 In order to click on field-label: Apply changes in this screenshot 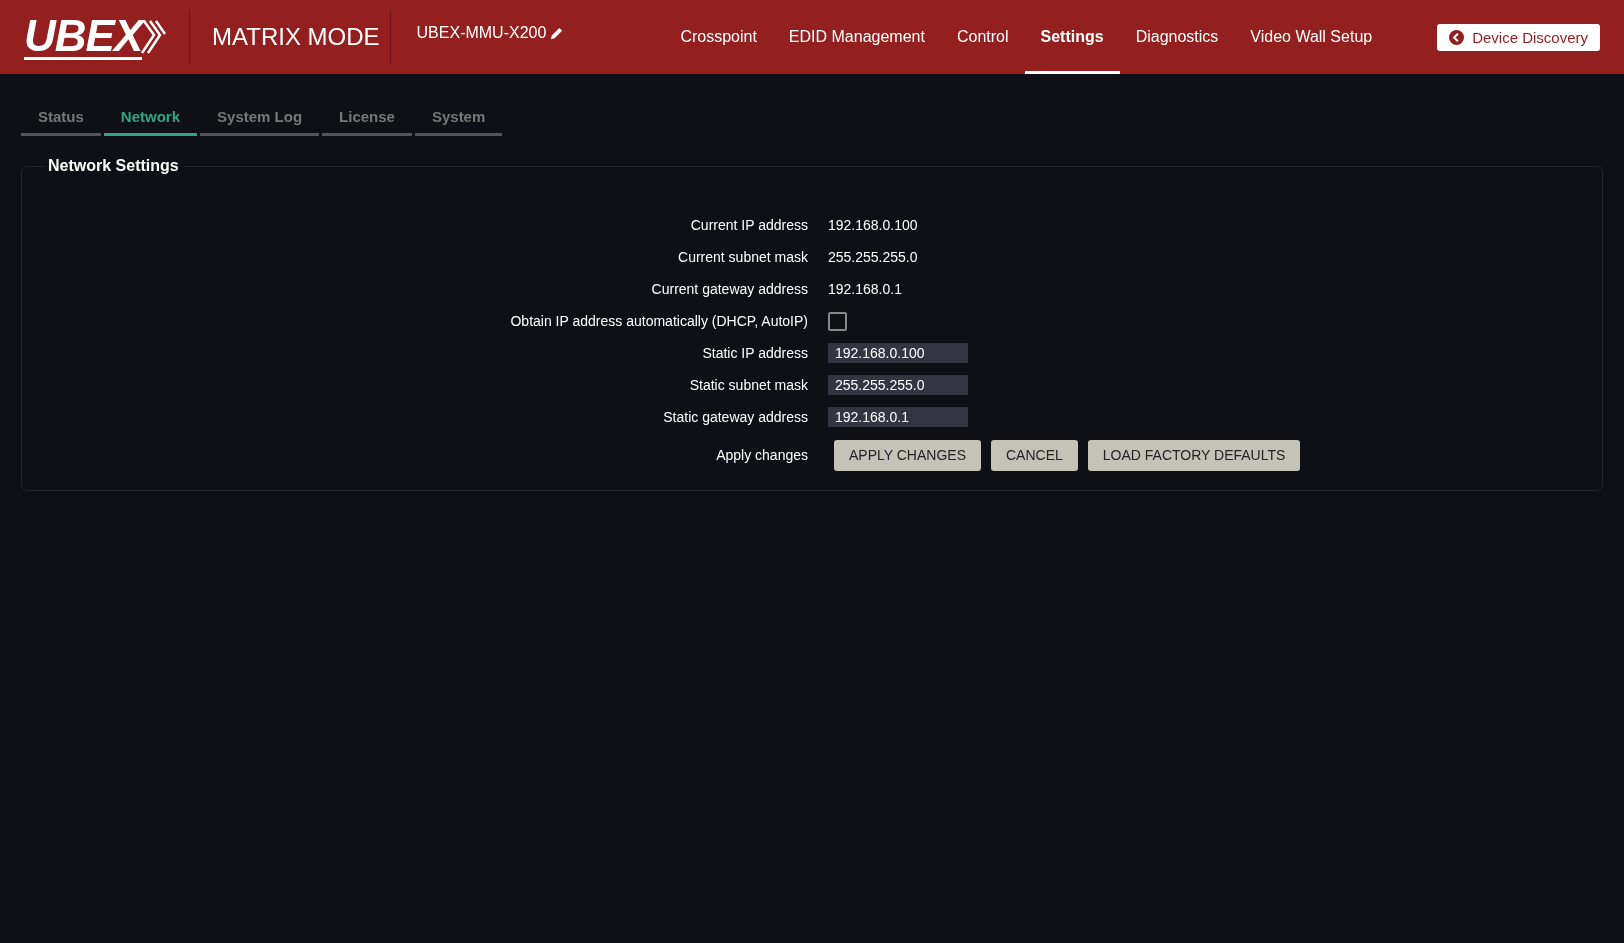, I will do `click(762, 455)`.